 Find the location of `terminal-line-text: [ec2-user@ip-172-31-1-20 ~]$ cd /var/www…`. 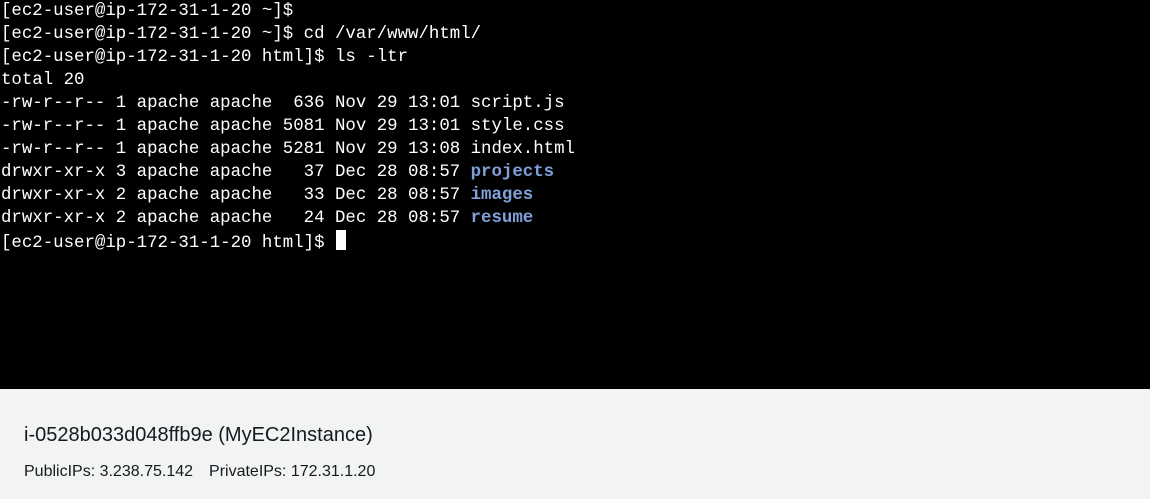

terminal-line-text: [ec2-user@ip-172-31-1-20 ~]$ cd /var/www… is located at coordinates (241, 34).